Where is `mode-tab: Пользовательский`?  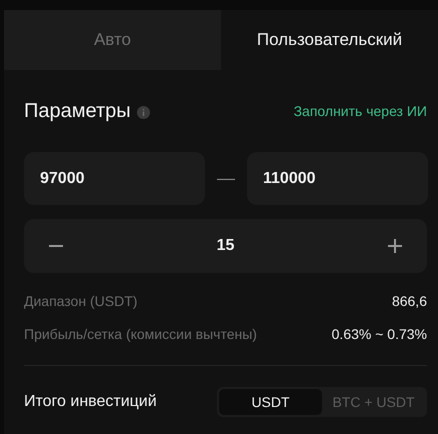 mode-tab: Пользовательский is located at coordinates (329, 40).